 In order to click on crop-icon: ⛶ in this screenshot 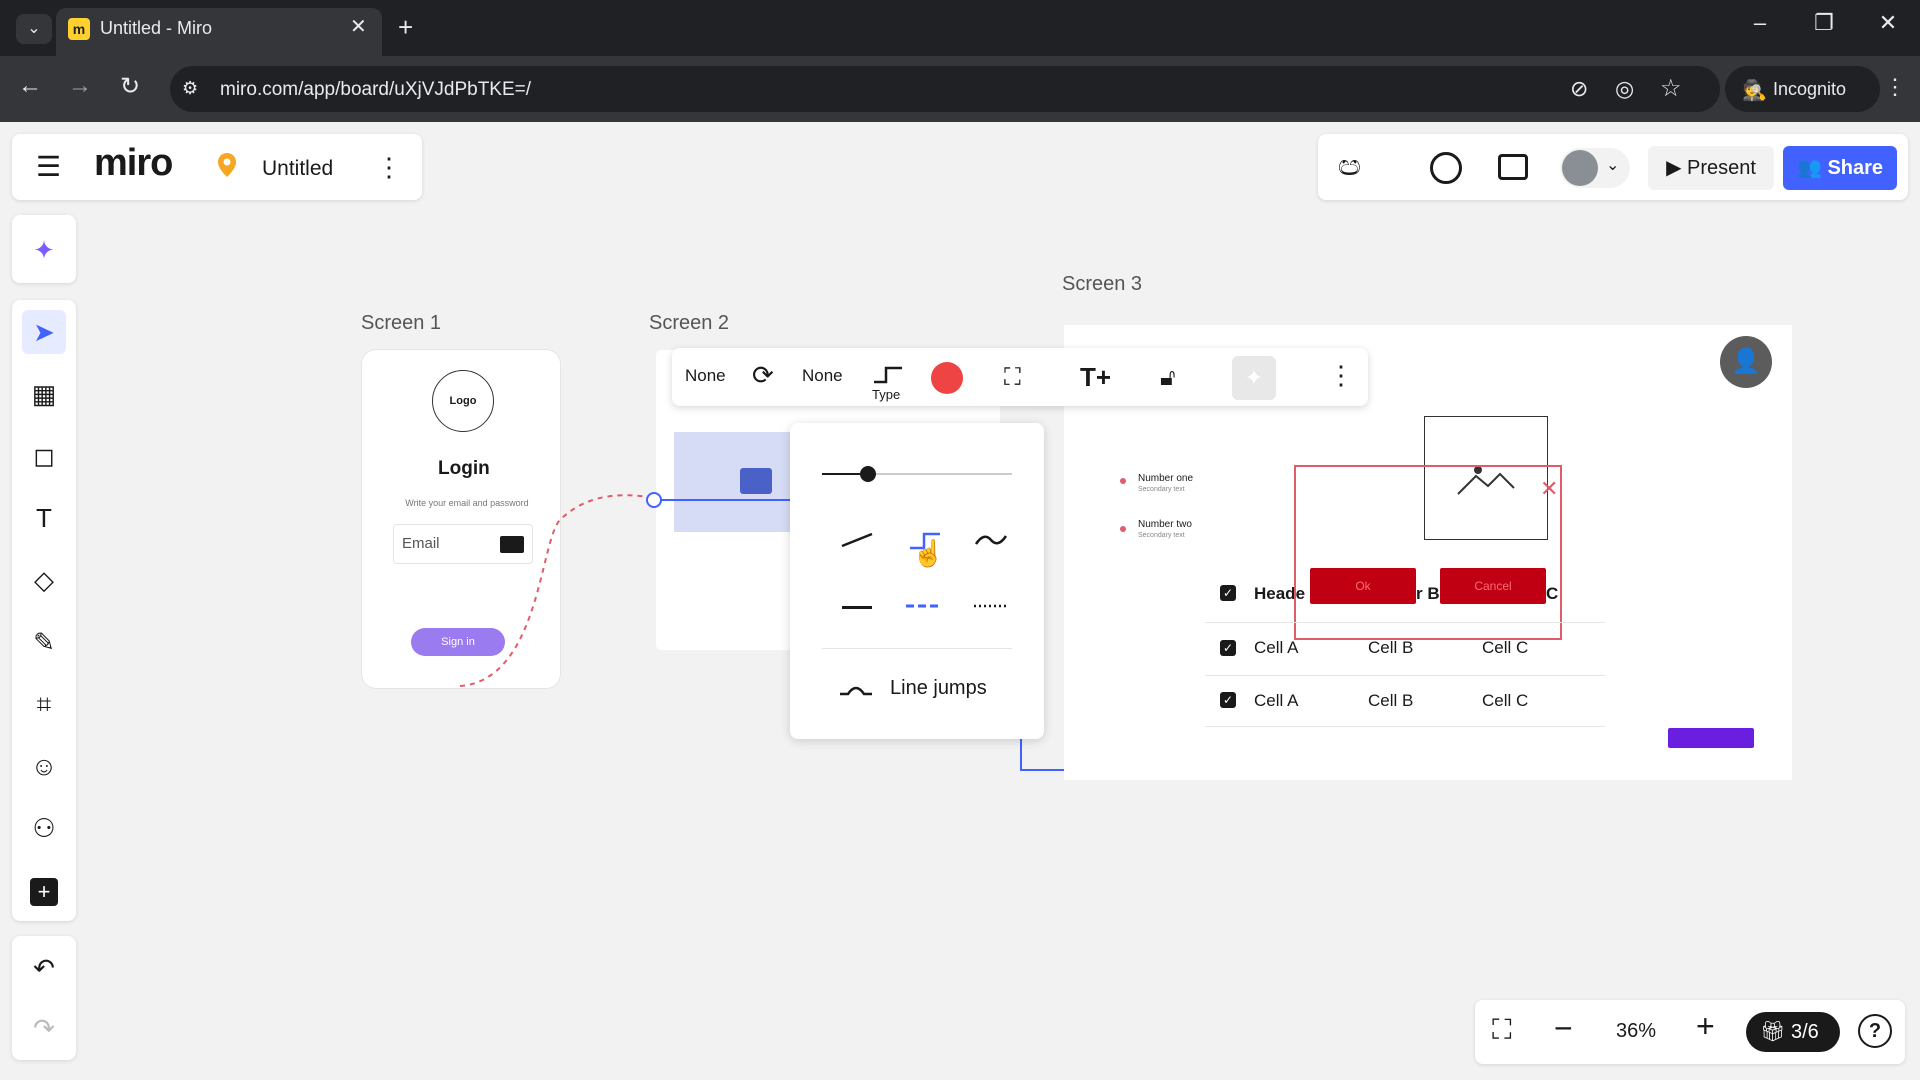, I will do `click(1012, 378)`.